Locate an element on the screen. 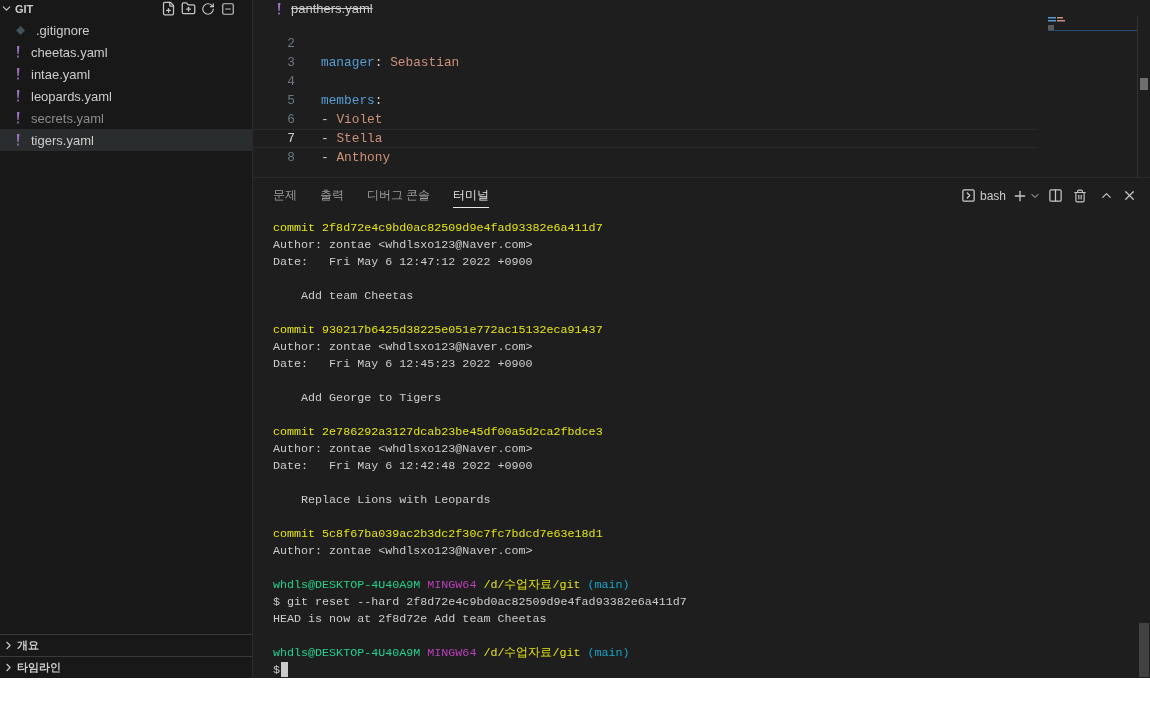 The image size is (1150, 714). editor-tab: panthers.yaml is located at coordinates (325, 9).